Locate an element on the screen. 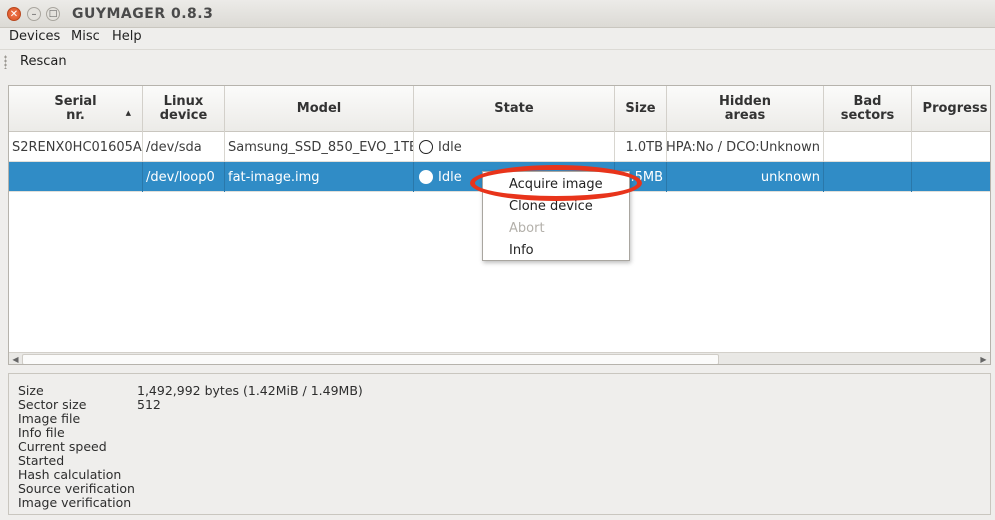 Image resolution: width=995 pixels, height=520 pixels. info-label-info-file: Info file is located at coordinates (41, 432).